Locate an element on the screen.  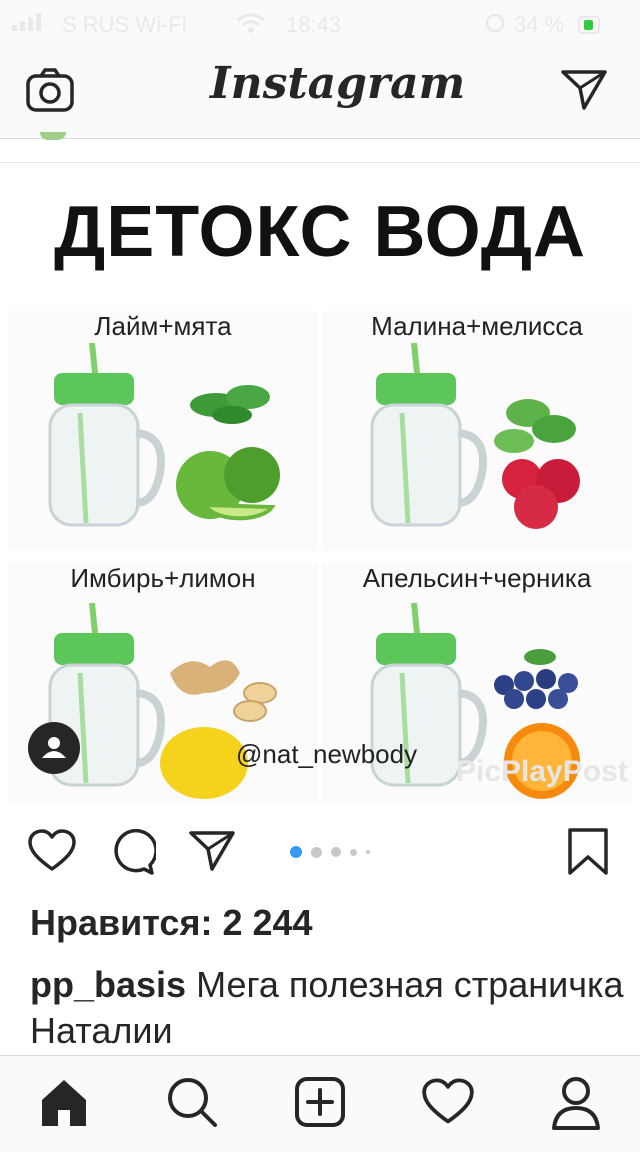
tagged-users-button is located at coordinates (54, 748).